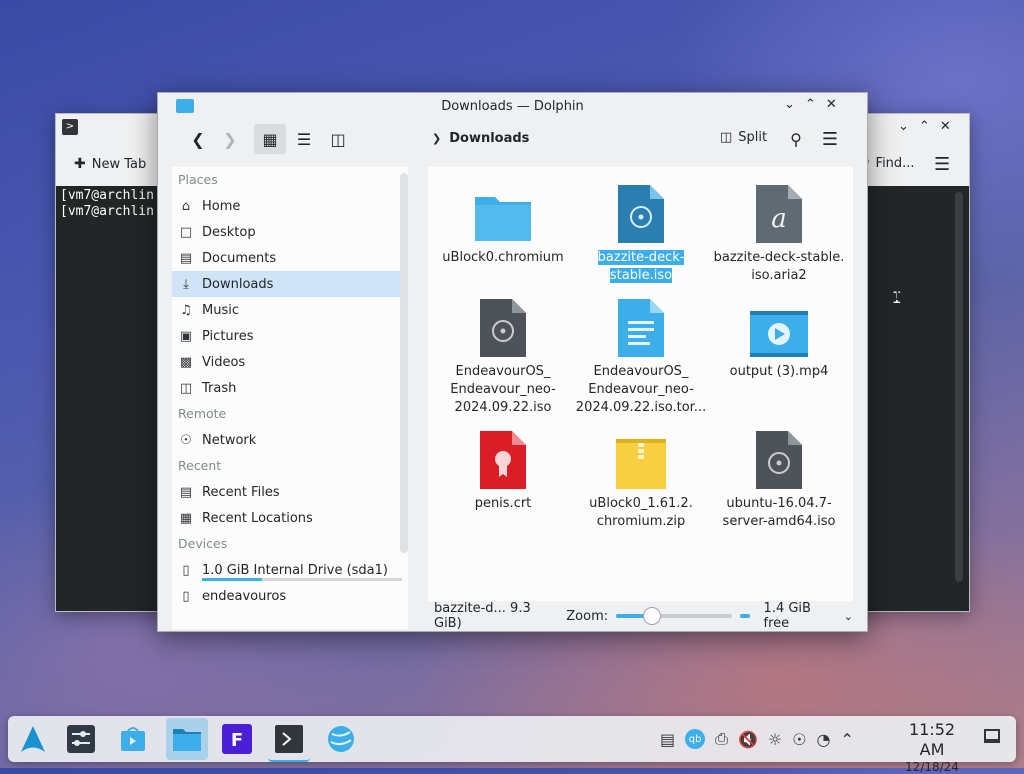 The height and width of the screenshot is (774, 1024). Describe the element at coordinates (641, 477) in the screenshot. I see `file-item: uBlock0_1.61.2. chromium.zip` at that location.